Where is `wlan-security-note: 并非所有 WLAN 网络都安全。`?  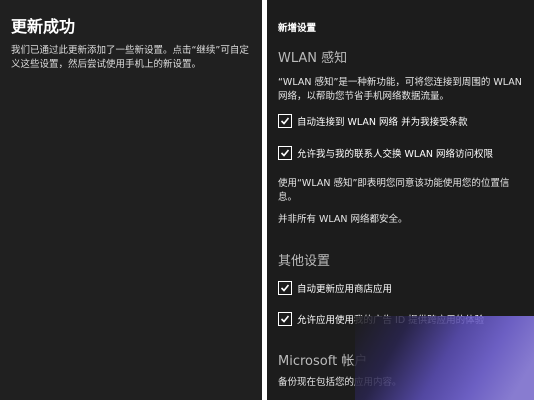
wlan-security-note: 并非所有 WLAN 网络都安全。 is located at coordinates (343, 219).